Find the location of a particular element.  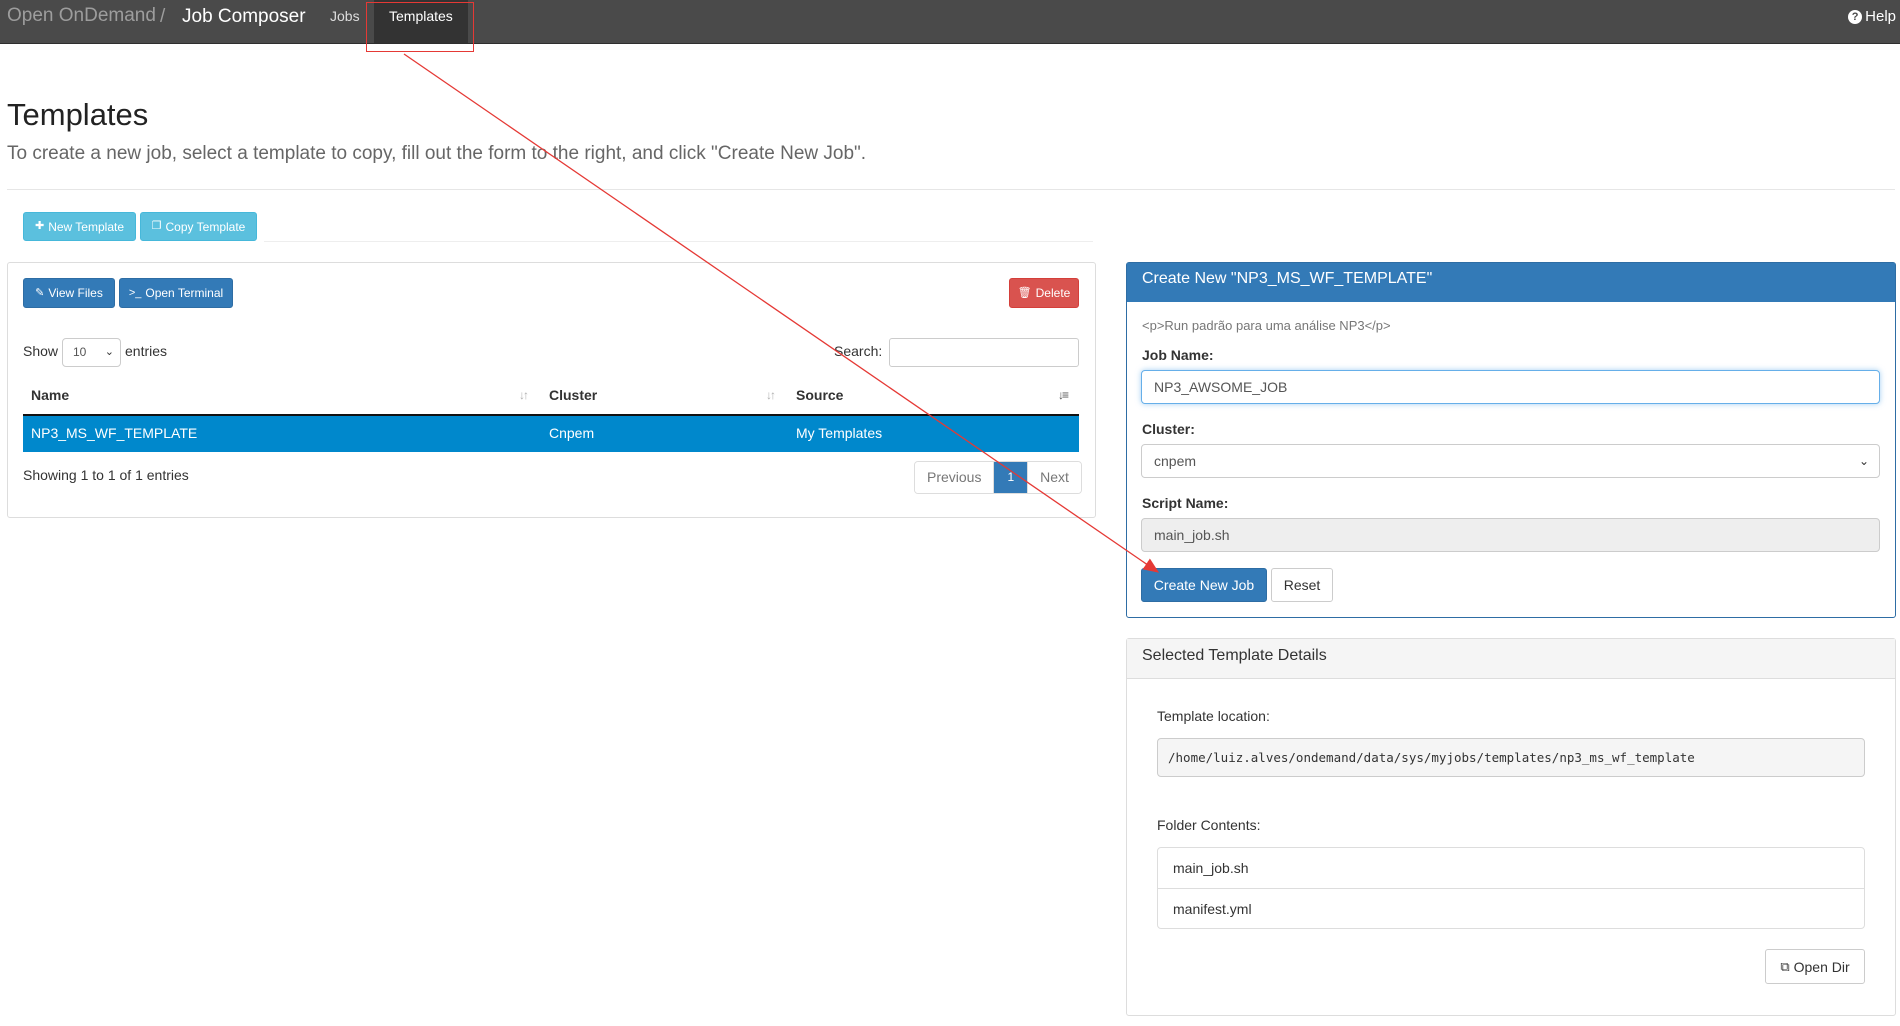

app-name-link: Job Composer is located at coordinates (244, 17).